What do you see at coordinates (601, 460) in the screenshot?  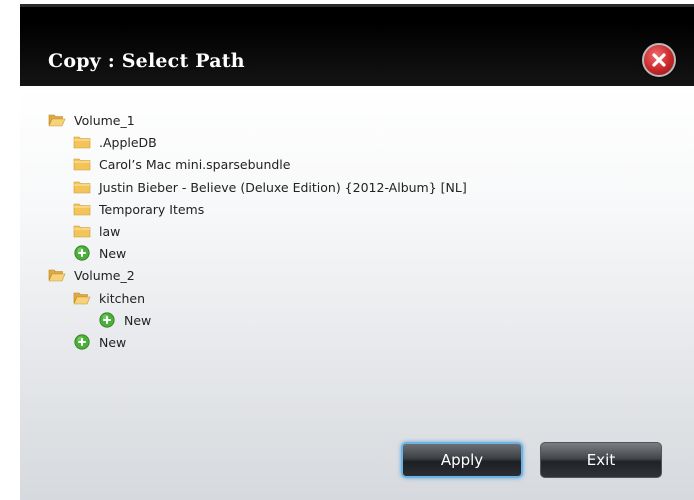 I see `exit-button: Exit` at bounding box center [601, 460].